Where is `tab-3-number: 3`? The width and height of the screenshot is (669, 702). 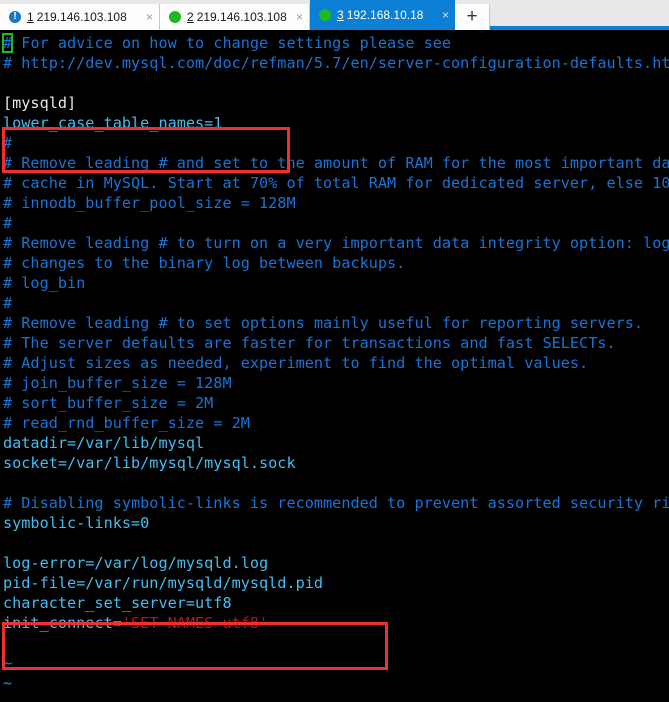 tab-3-number: 3 is located at coordinates (340, 15).